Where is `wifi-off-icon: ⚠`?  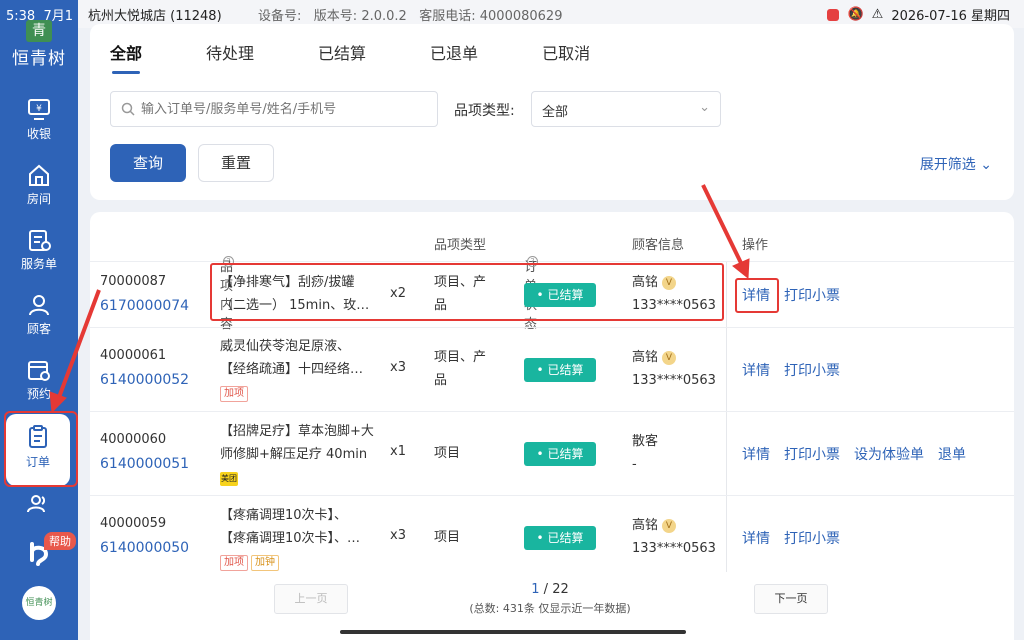
wifi-off-icon: ⚠ is located at coordinates (877, 14).